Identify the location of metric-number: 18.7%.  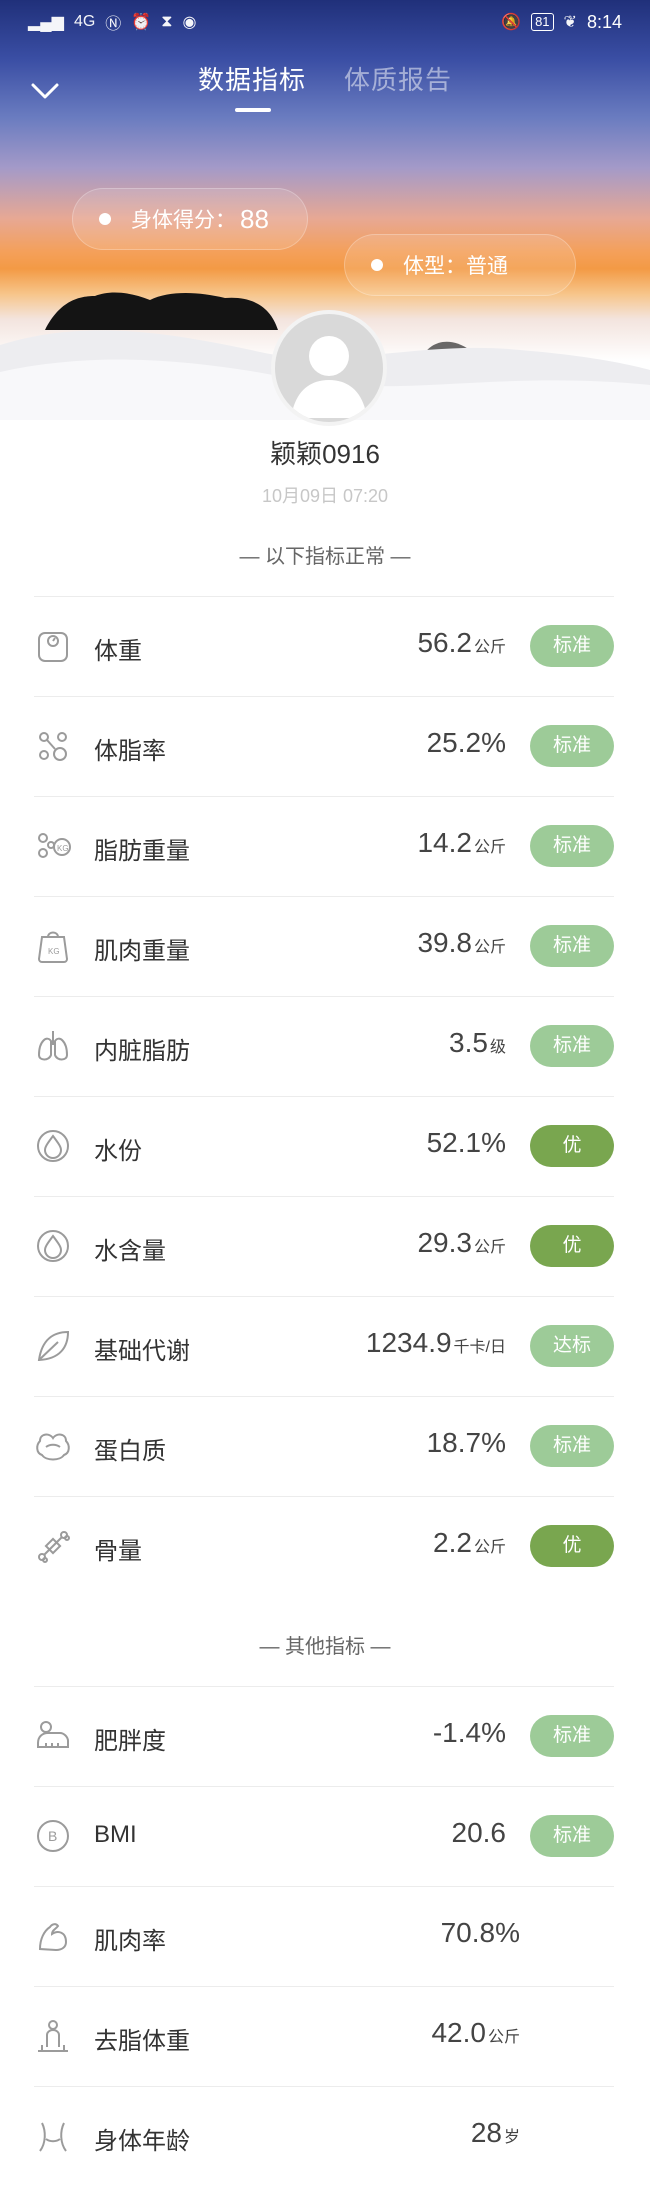
(466, 1442).